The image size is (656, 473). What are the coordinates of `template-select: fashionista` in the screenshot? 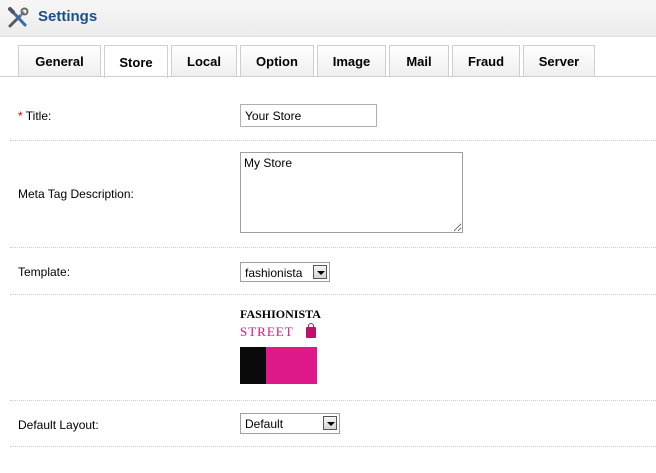 It's located at (285, 272).